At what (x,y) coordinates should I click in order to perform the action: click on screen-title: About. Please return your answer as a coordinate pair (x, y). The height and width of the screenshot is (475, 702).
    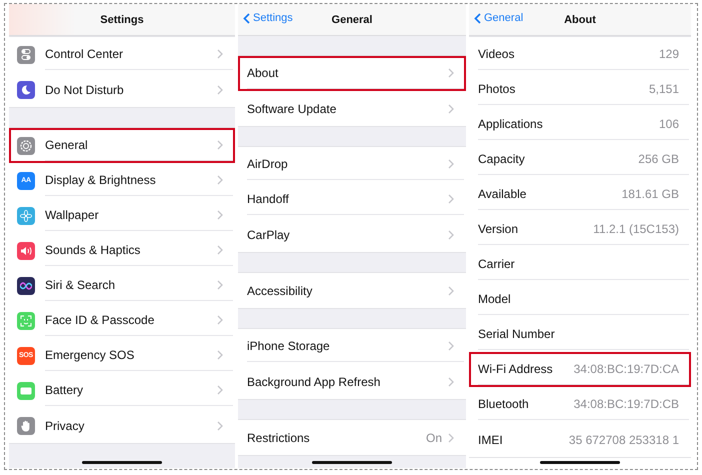
    Looking at the image, I should click on (580, 20).